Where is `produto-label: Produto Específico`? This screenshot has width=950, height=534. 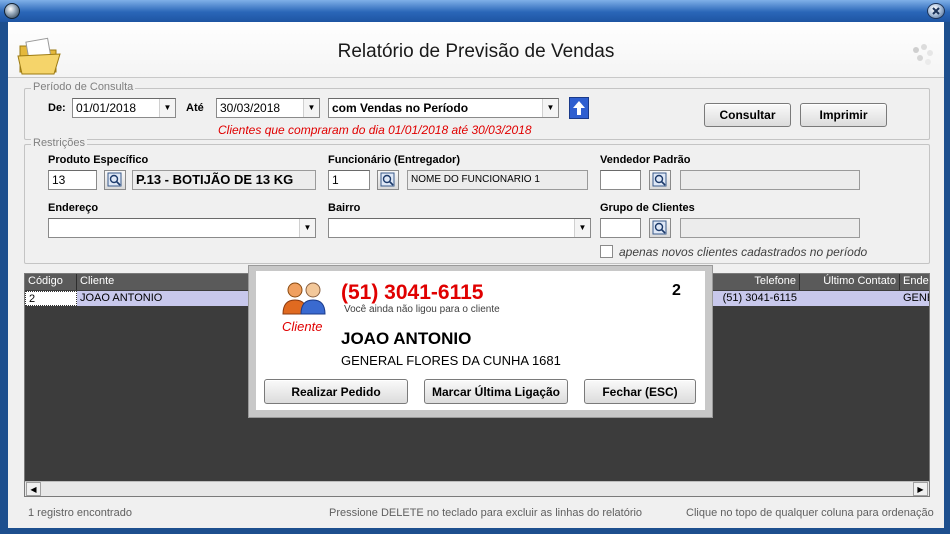 produto-label: Produto Específico is located at coordinates (98, 160).